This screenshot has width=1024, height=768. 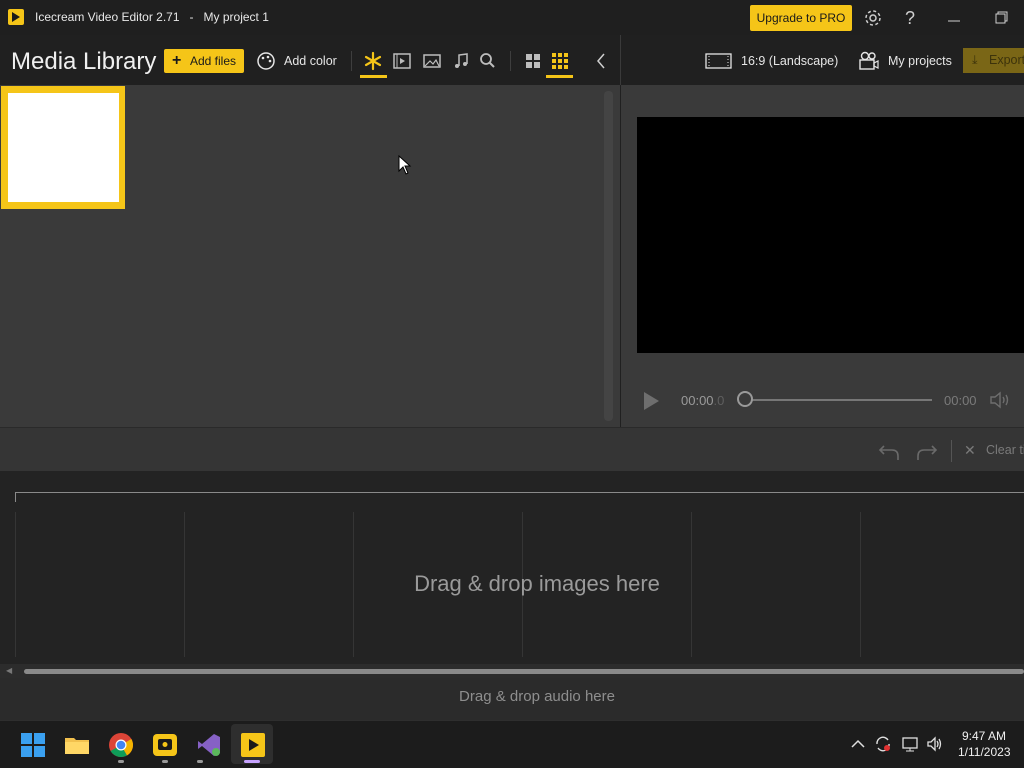 What do you see at coordinates (432, 61) in the screenshot?
I see `image-filter-icon` at bounding box center [432, 61].